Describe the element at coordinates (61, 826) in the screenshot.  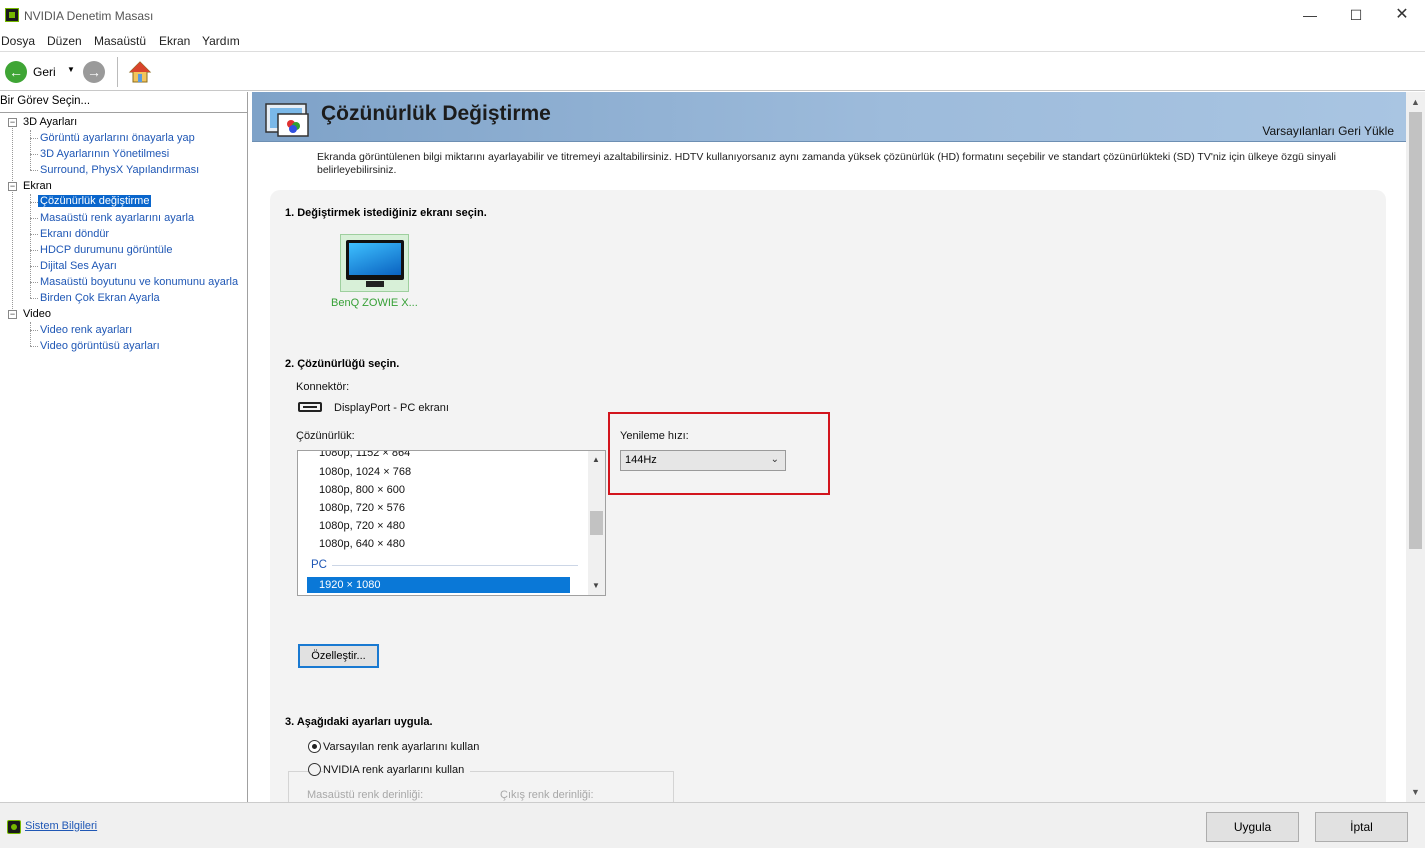
I see `system-info-link: Sistem Bilgileri` at that location.